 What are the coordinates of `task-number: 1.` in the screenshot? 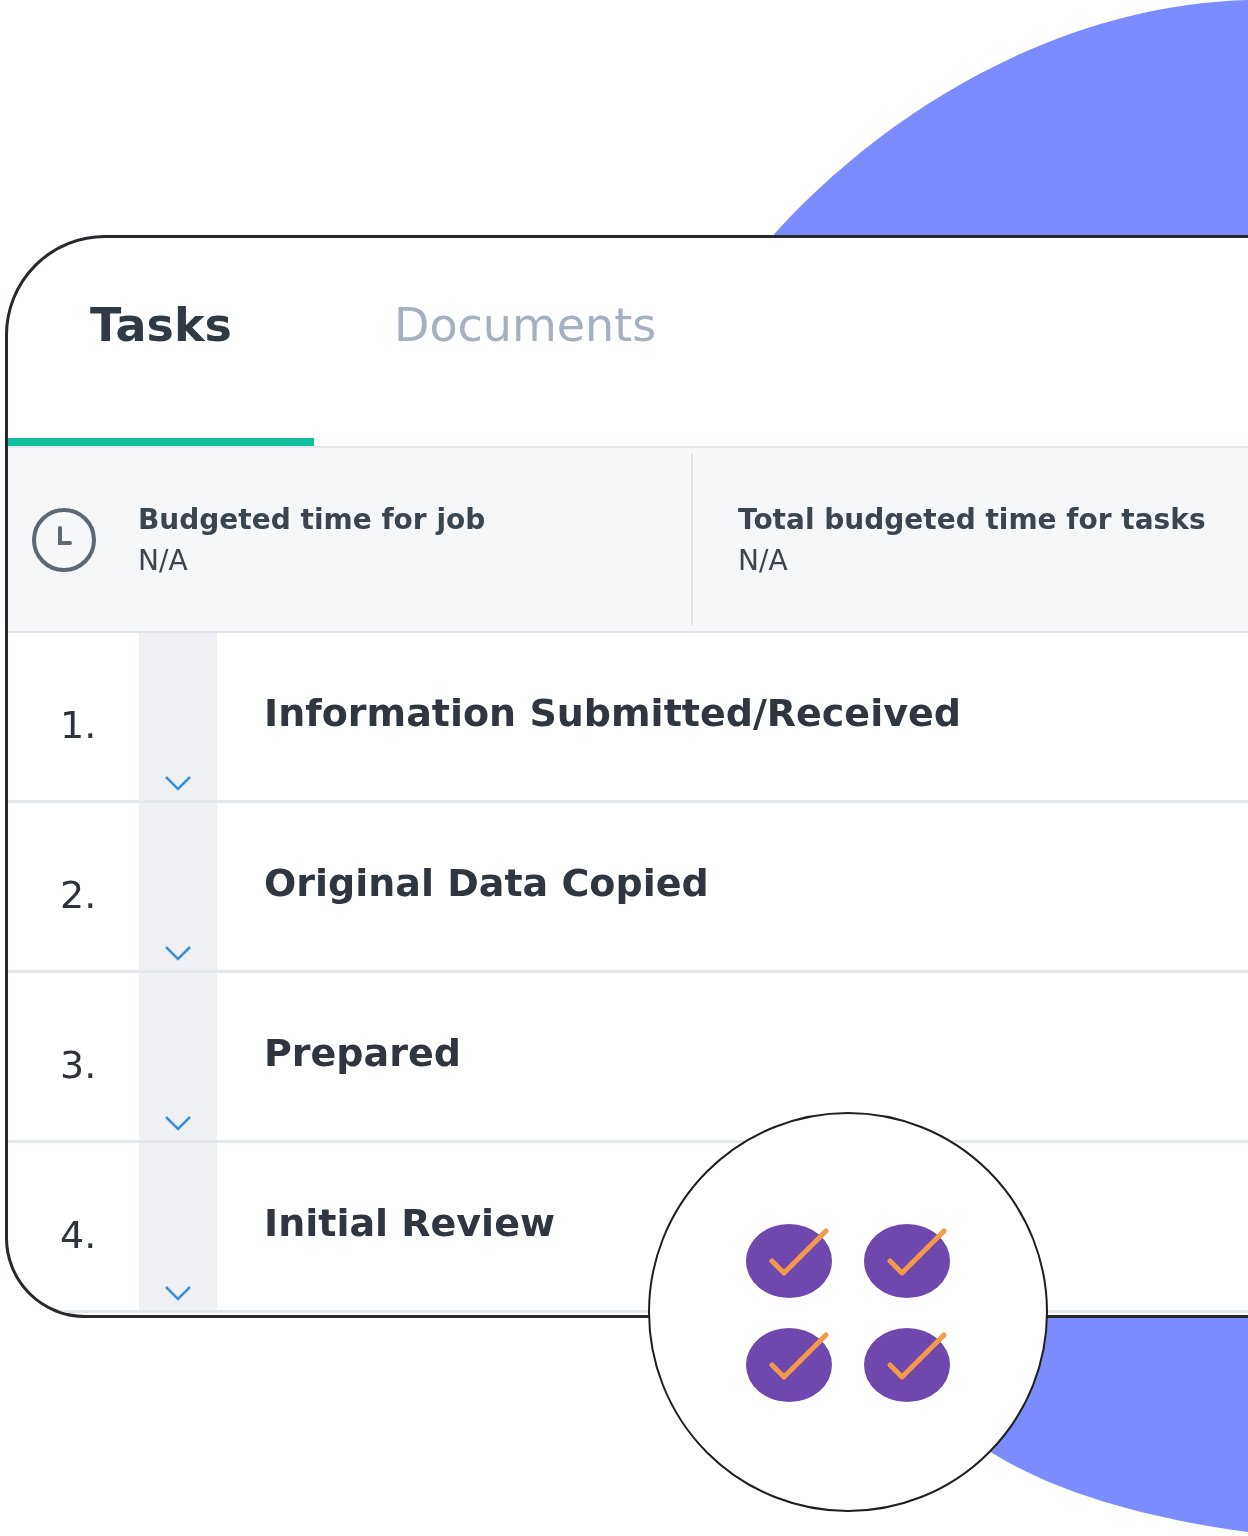 It's located at (78, 725).